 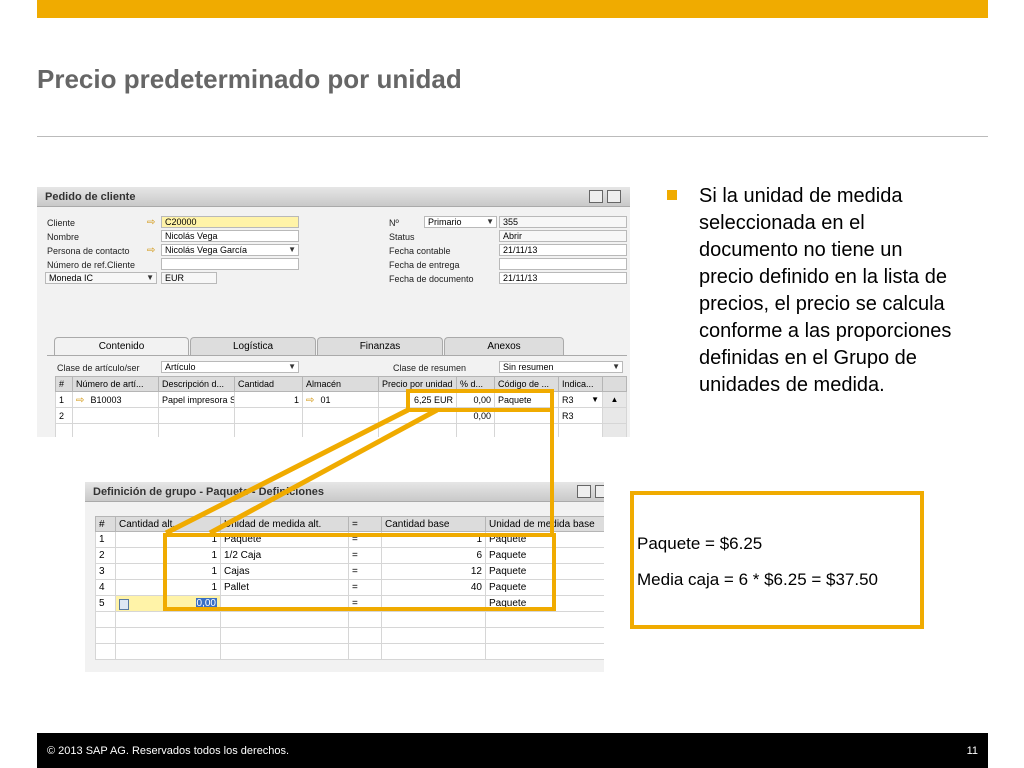 I want to click on persona-contacto-field: Nicolás Vega García ▼, so click(x=230, y=250).